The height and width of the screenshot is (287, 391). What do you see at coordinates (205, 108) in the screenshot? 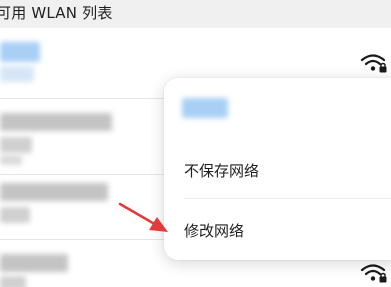
I see `menu-network-name-blurred` at bounding box center [205, 108].